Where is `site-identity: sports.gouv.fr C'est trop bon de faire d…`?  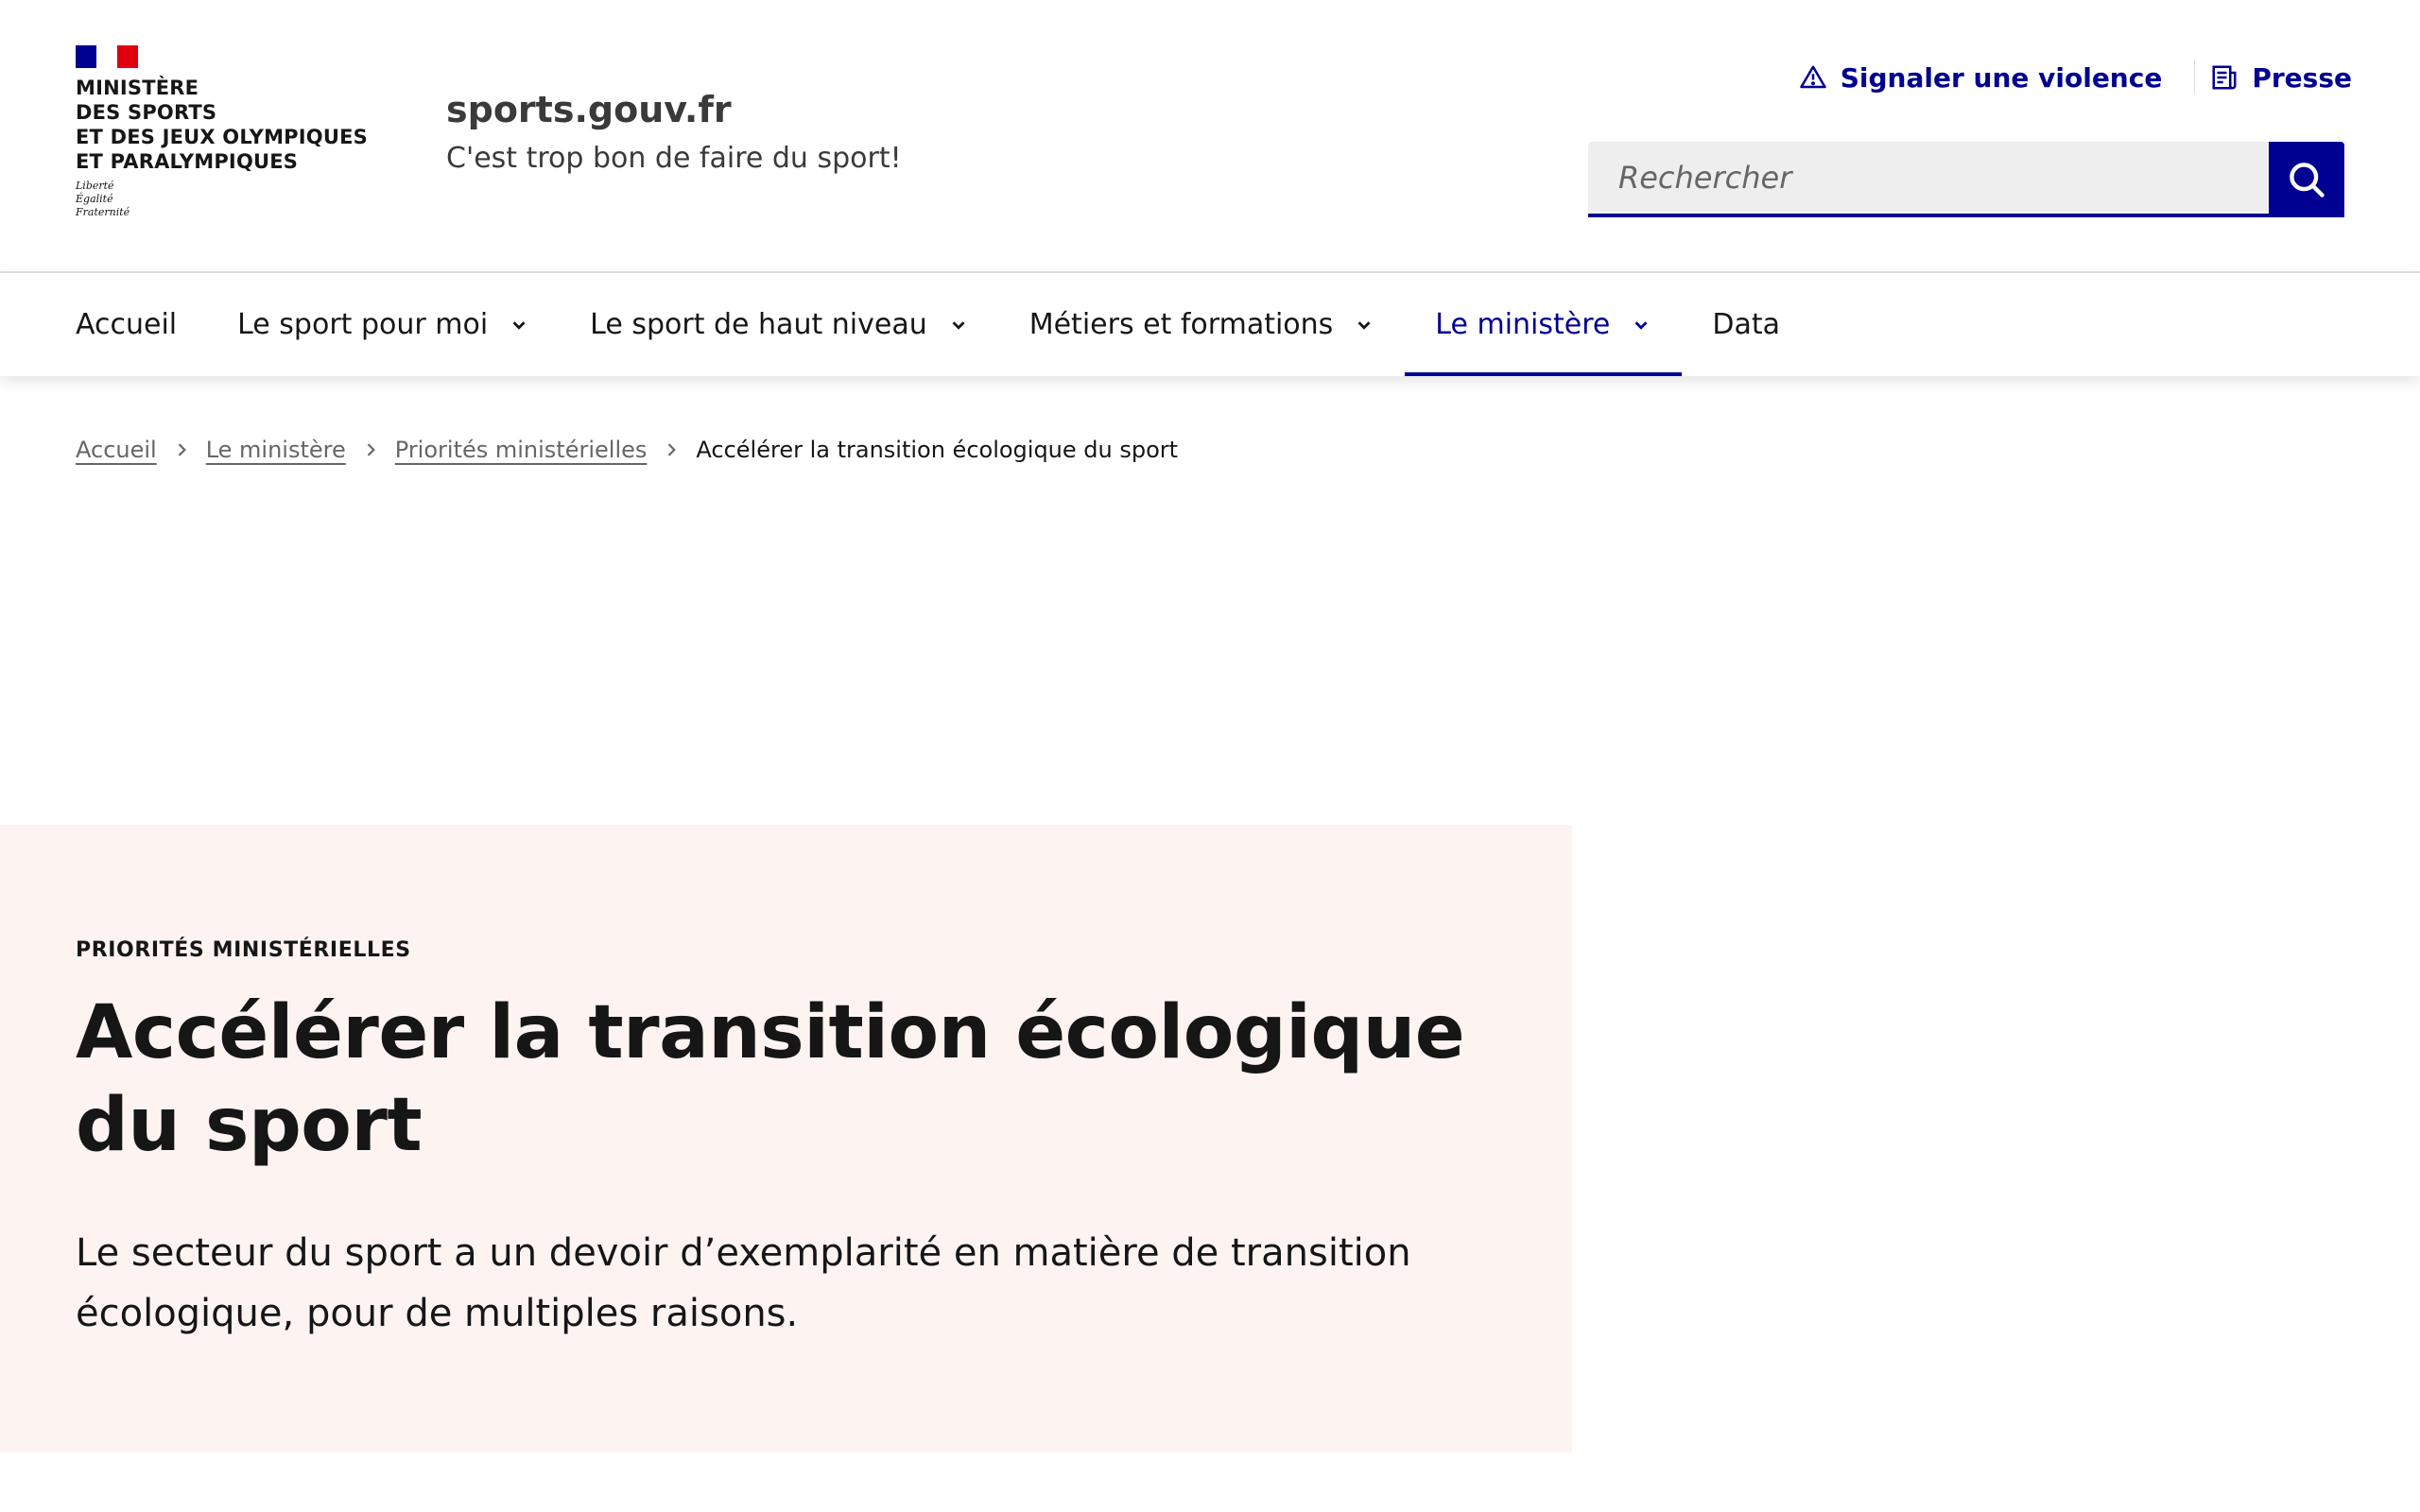 site-identity: sports.gouv.fr C'est trop bon de faire d… is located at coordinates (674, 131).